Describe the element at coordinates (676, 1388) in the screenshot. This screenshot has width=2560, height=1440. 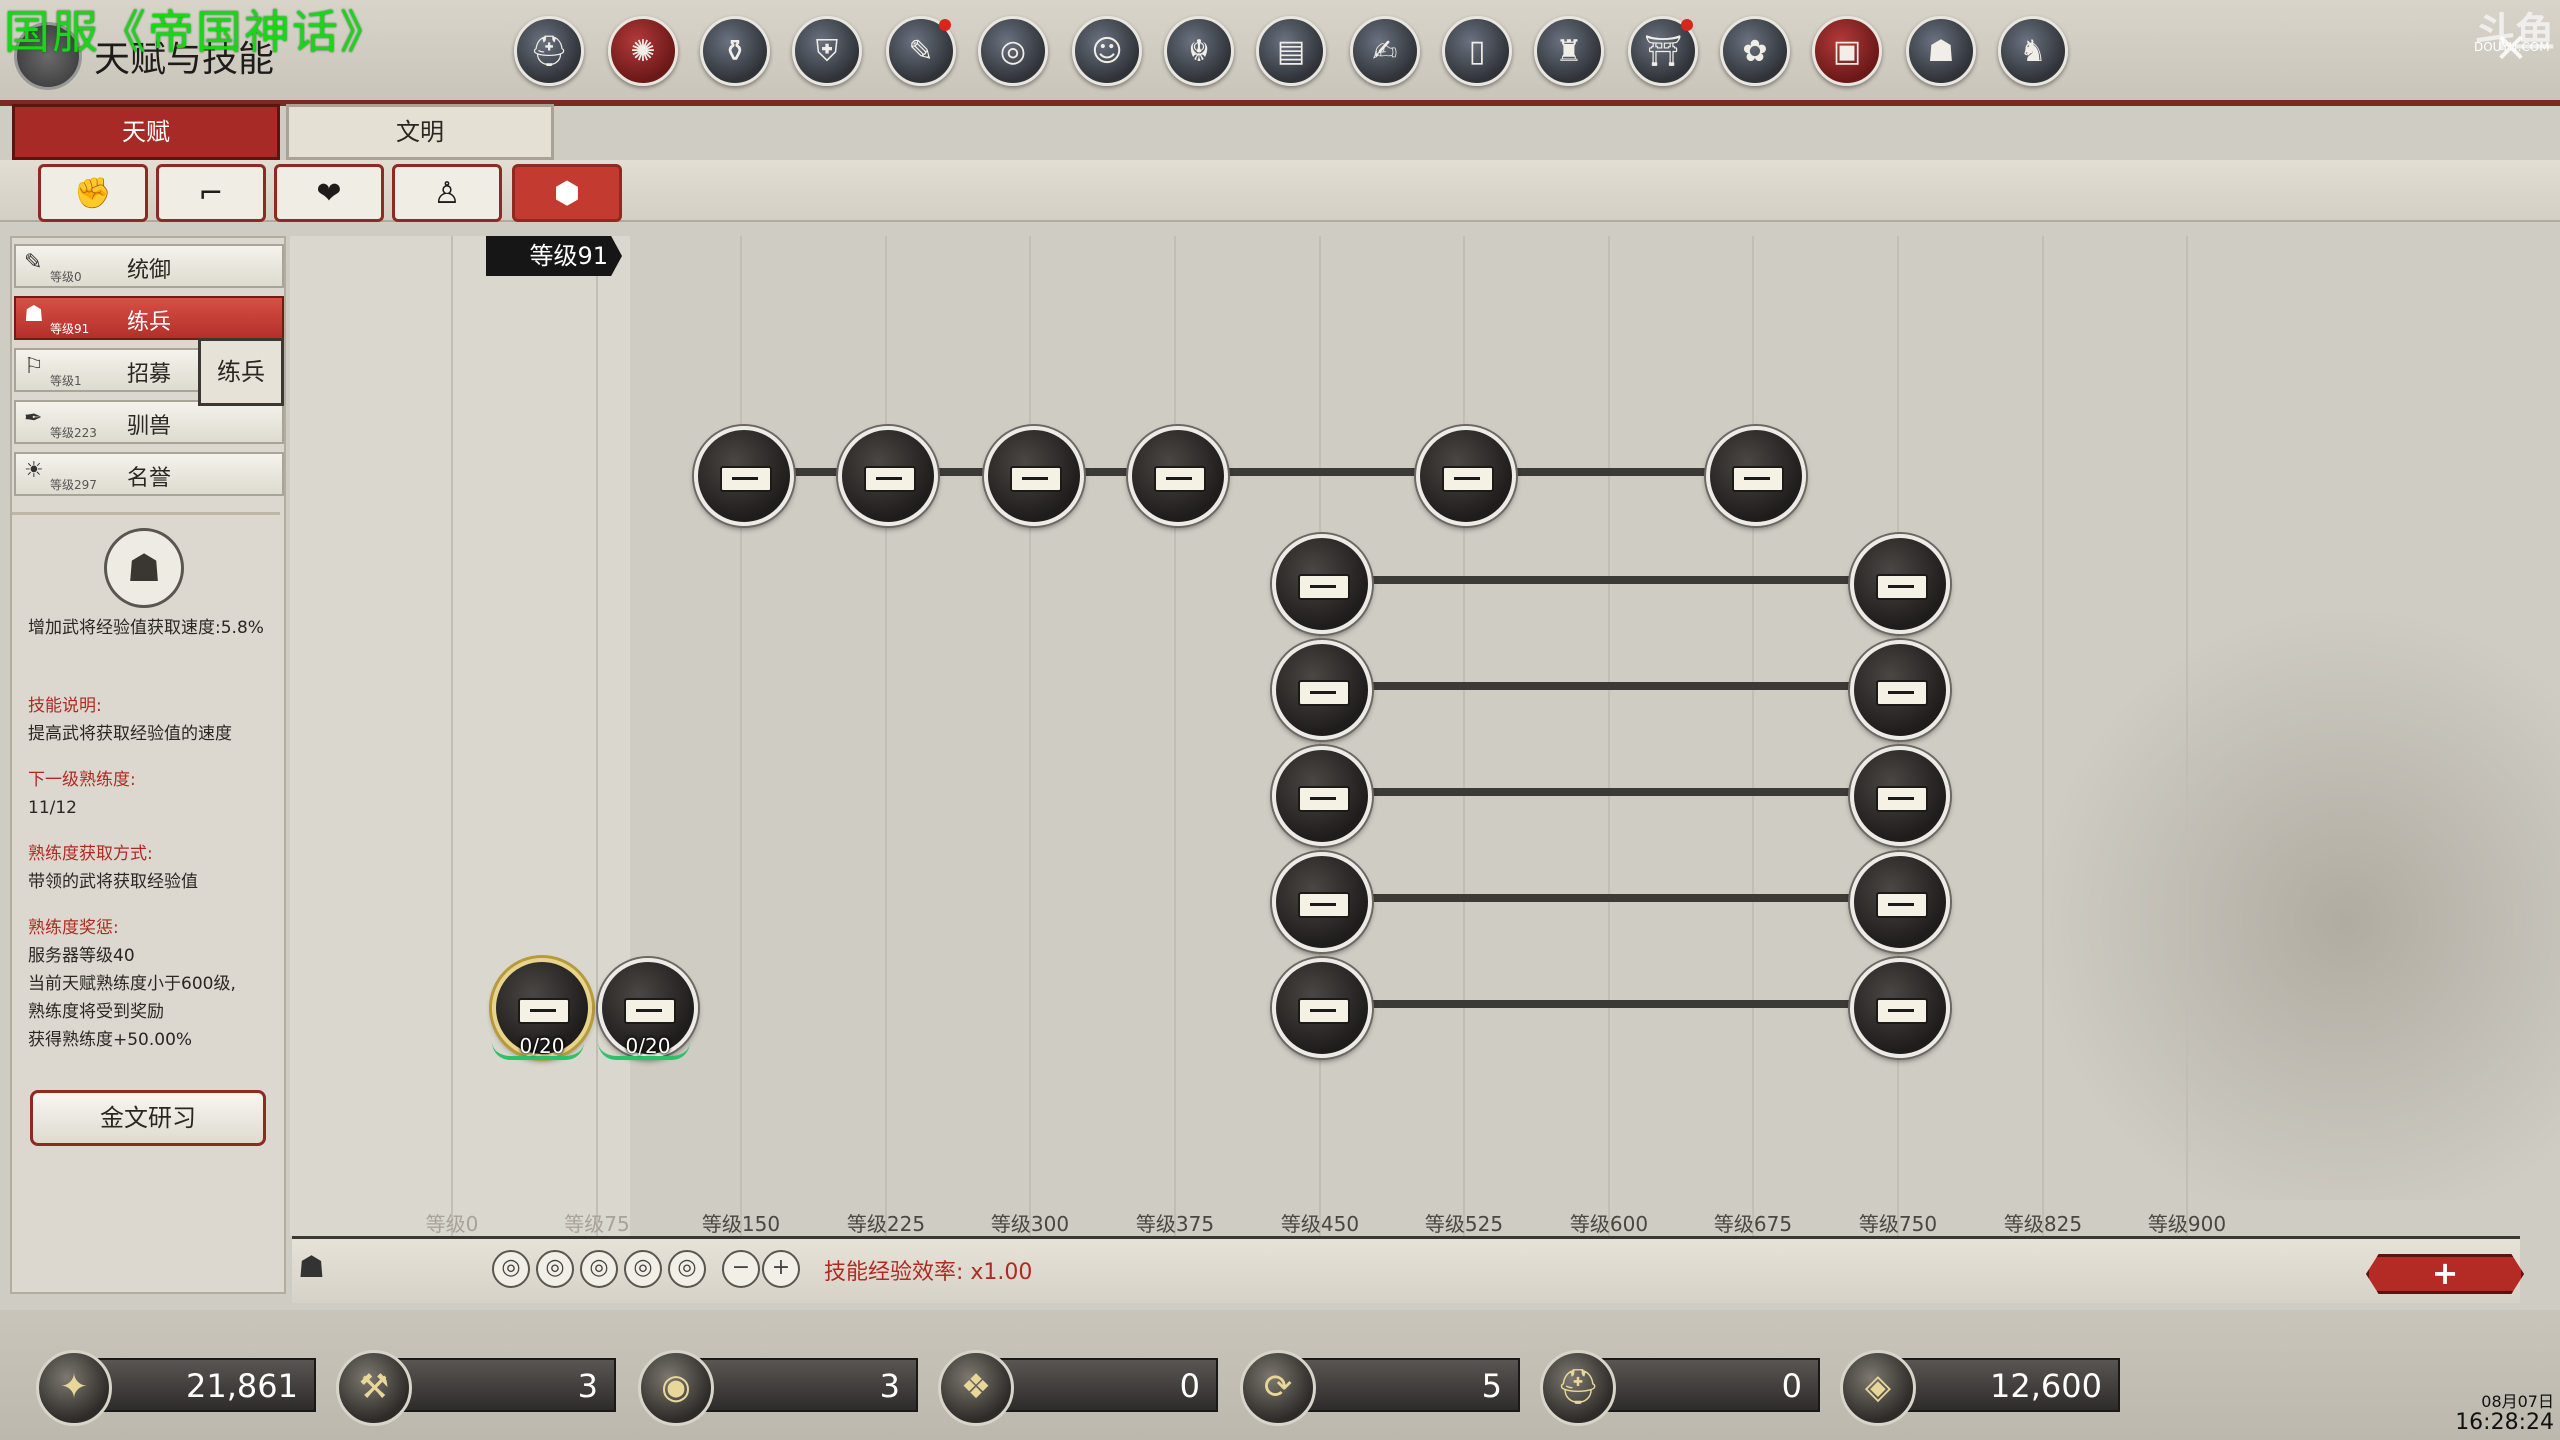
I see `gold-coin-icon: ◉` at that location.